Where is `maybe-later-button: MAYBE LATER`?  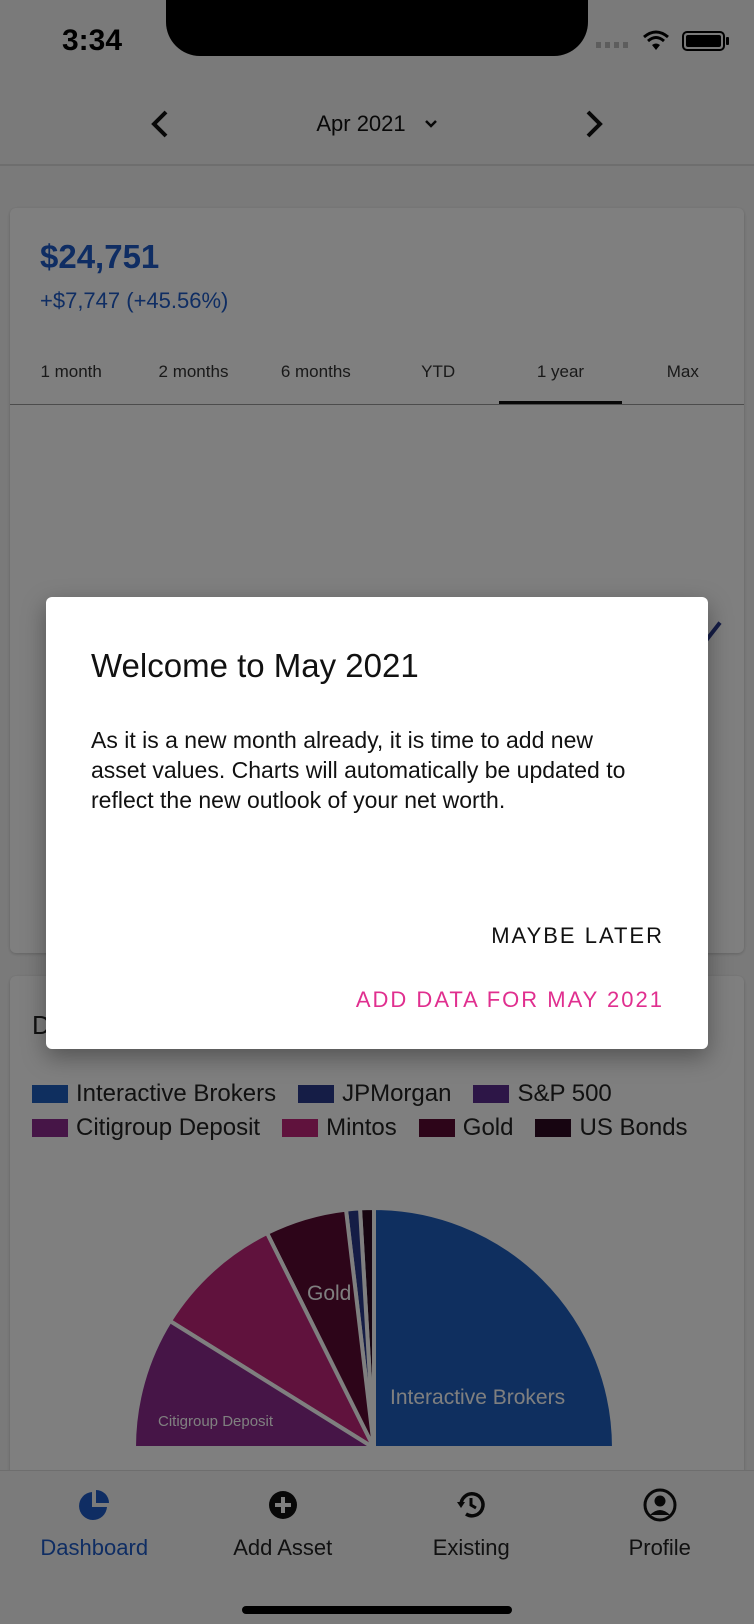 maybe-later-button: MAYBE LATER is located at coordinates (577, 936).